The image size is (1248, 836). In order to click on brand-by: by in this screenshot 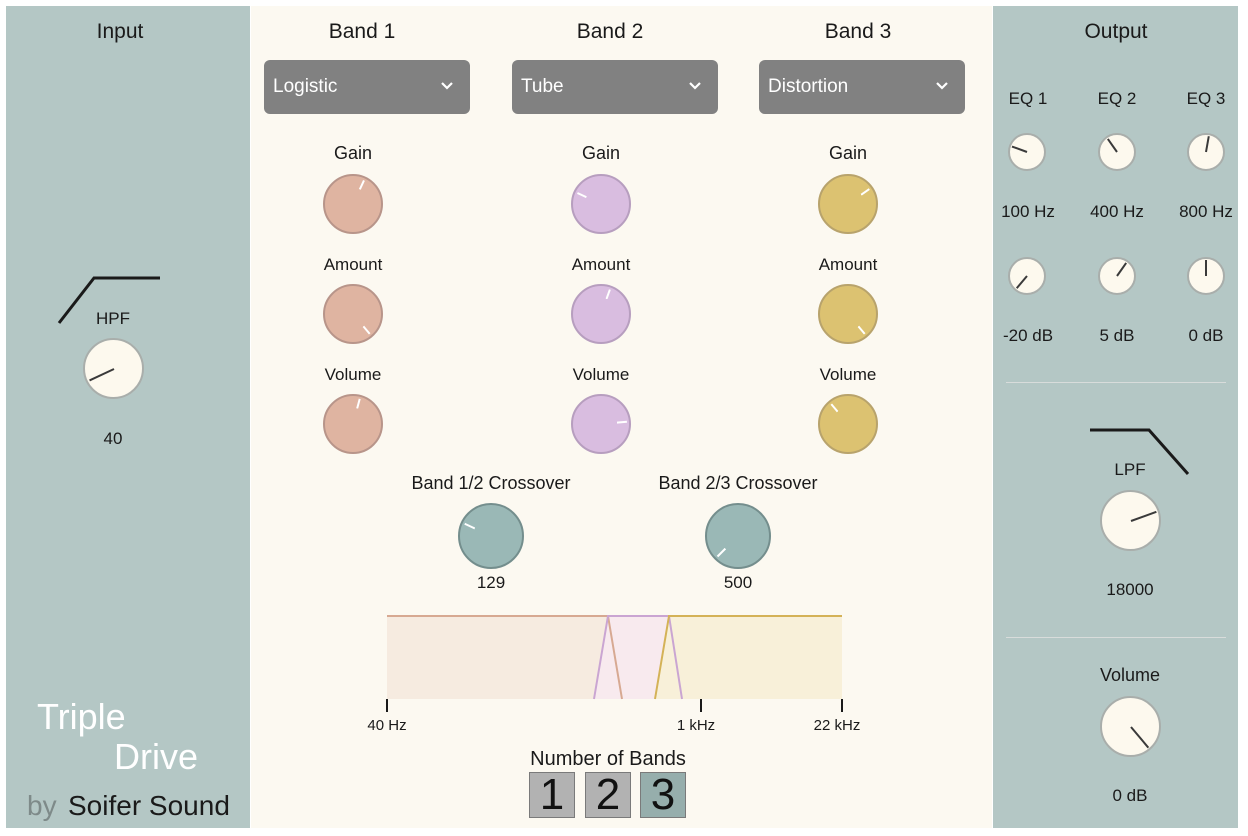, I will do `click(42, 805)`.